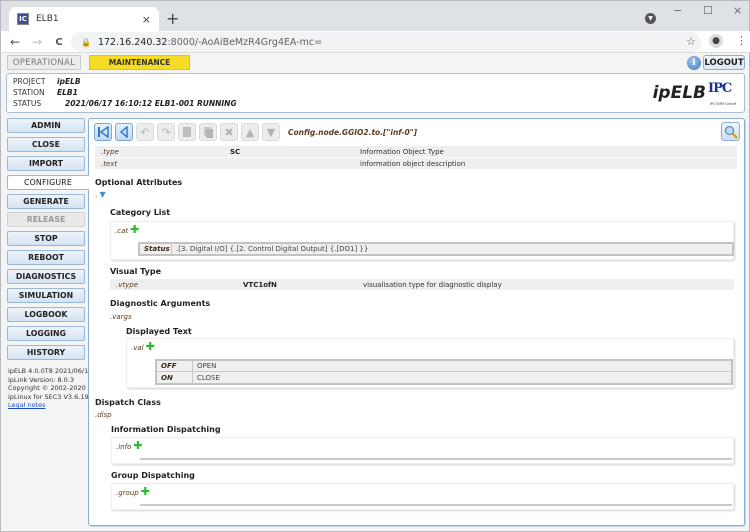 The image size is (750, 532). What do you see at coordinates (235, 151) in the screenshot?
I see `attribute-value: SC` at bounding box center [235, 151].